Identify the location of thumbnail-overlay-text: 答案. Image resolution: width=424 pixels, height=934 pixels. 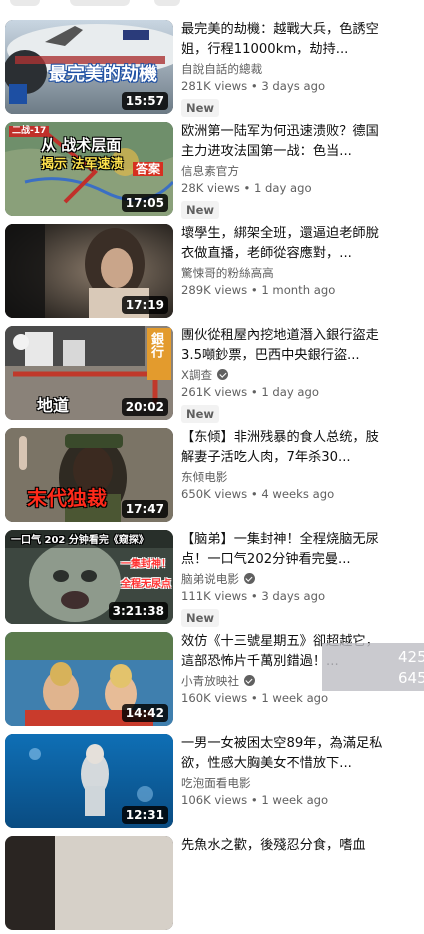
(148, 169).